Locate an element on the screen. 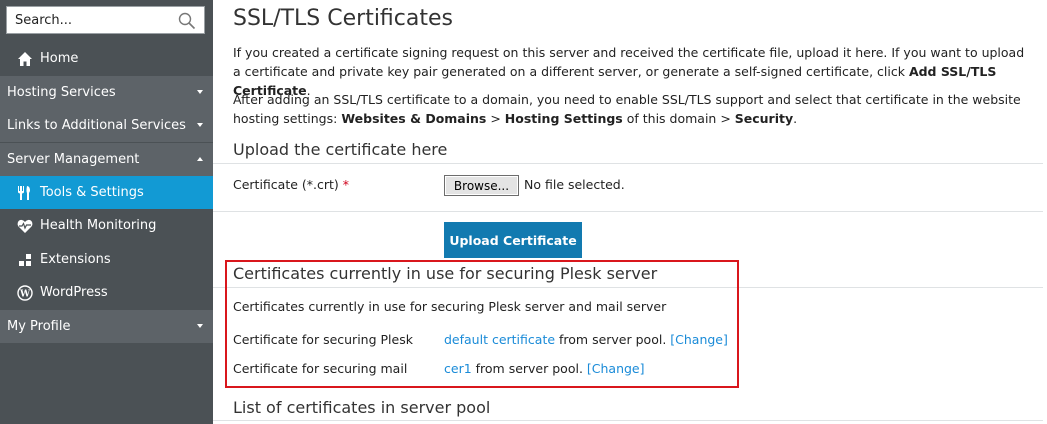  required-mark: * is located at coordinates (346, 184).